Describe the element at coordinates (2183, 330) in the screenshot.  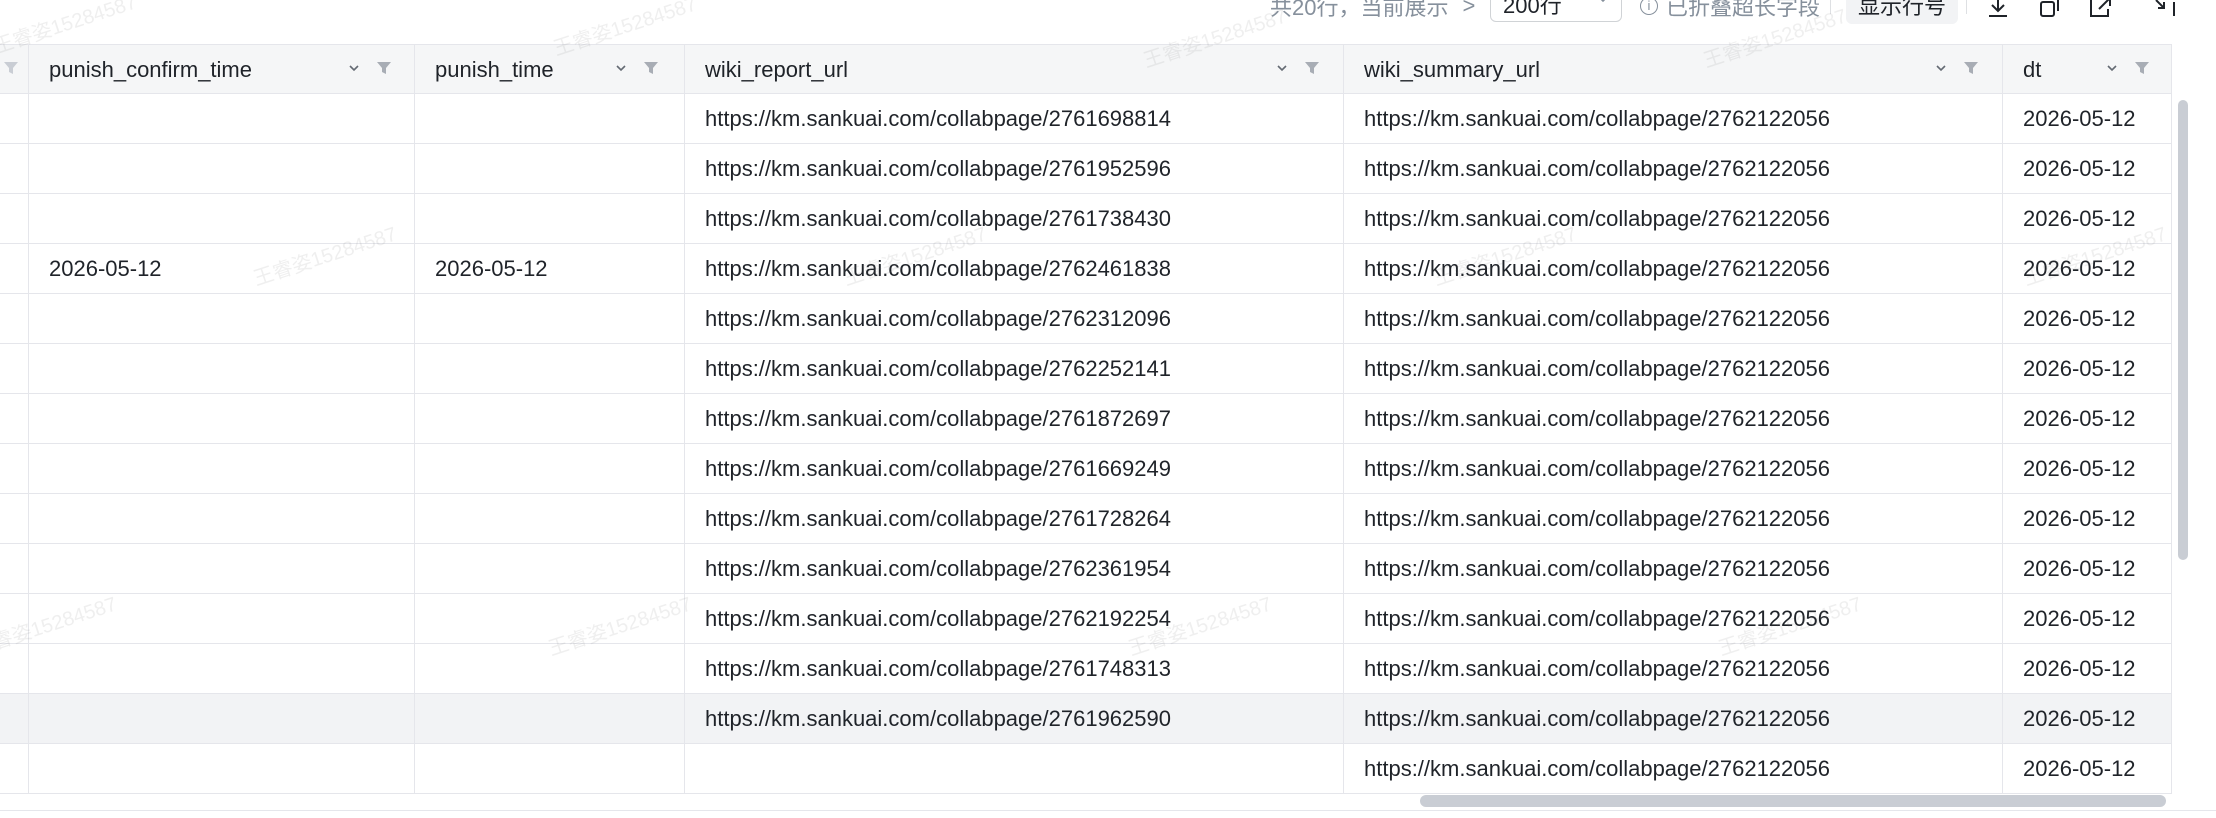
I see `vertical-scrollbar-thumb` at that location.